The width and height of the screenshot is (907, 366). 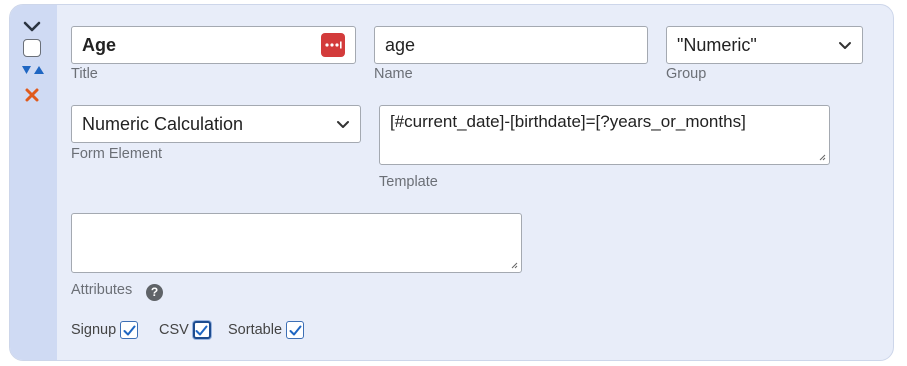 I want to click on sortable-option: Sortable, so click(x=266, y=330).